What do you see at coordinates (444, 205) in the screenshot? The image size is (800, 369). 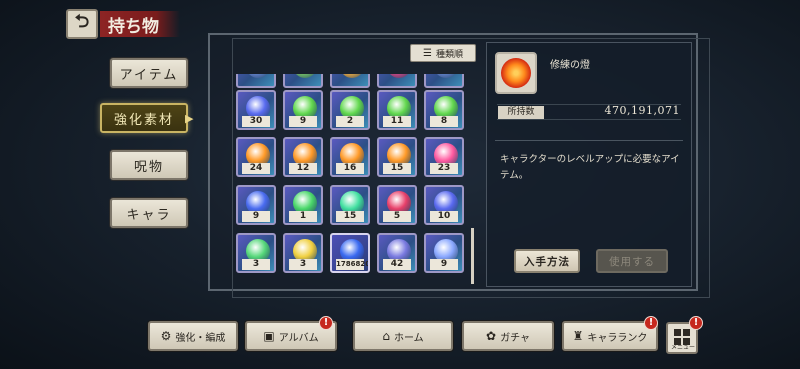 I see `inventory-cell: 10` at bounding box center [444, 205].